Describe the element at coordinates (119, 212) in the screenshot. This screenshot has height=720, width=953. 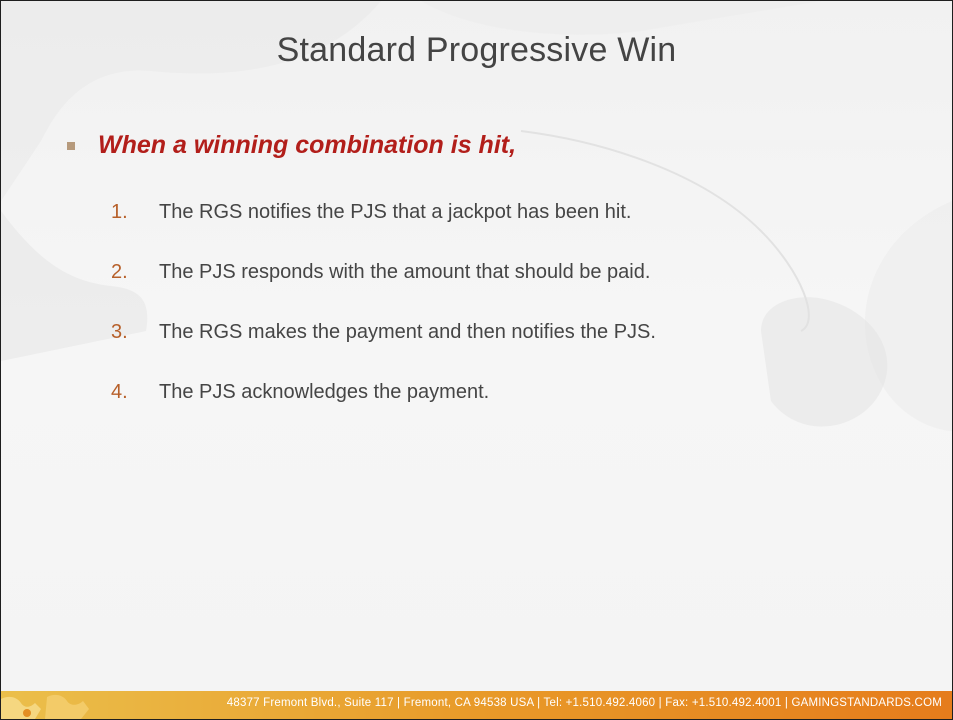
I see `step-number: 1.` at that location.